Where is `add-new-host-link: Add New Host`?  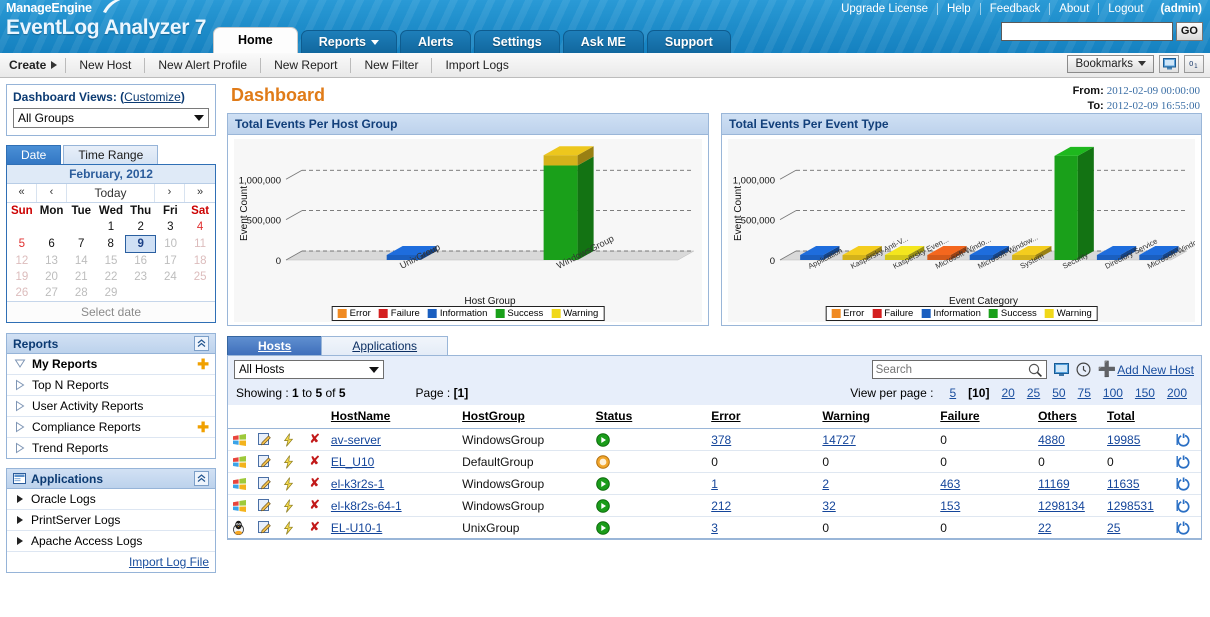 add-new-host-link: Add New Host is located at coordinates (1155, 370).